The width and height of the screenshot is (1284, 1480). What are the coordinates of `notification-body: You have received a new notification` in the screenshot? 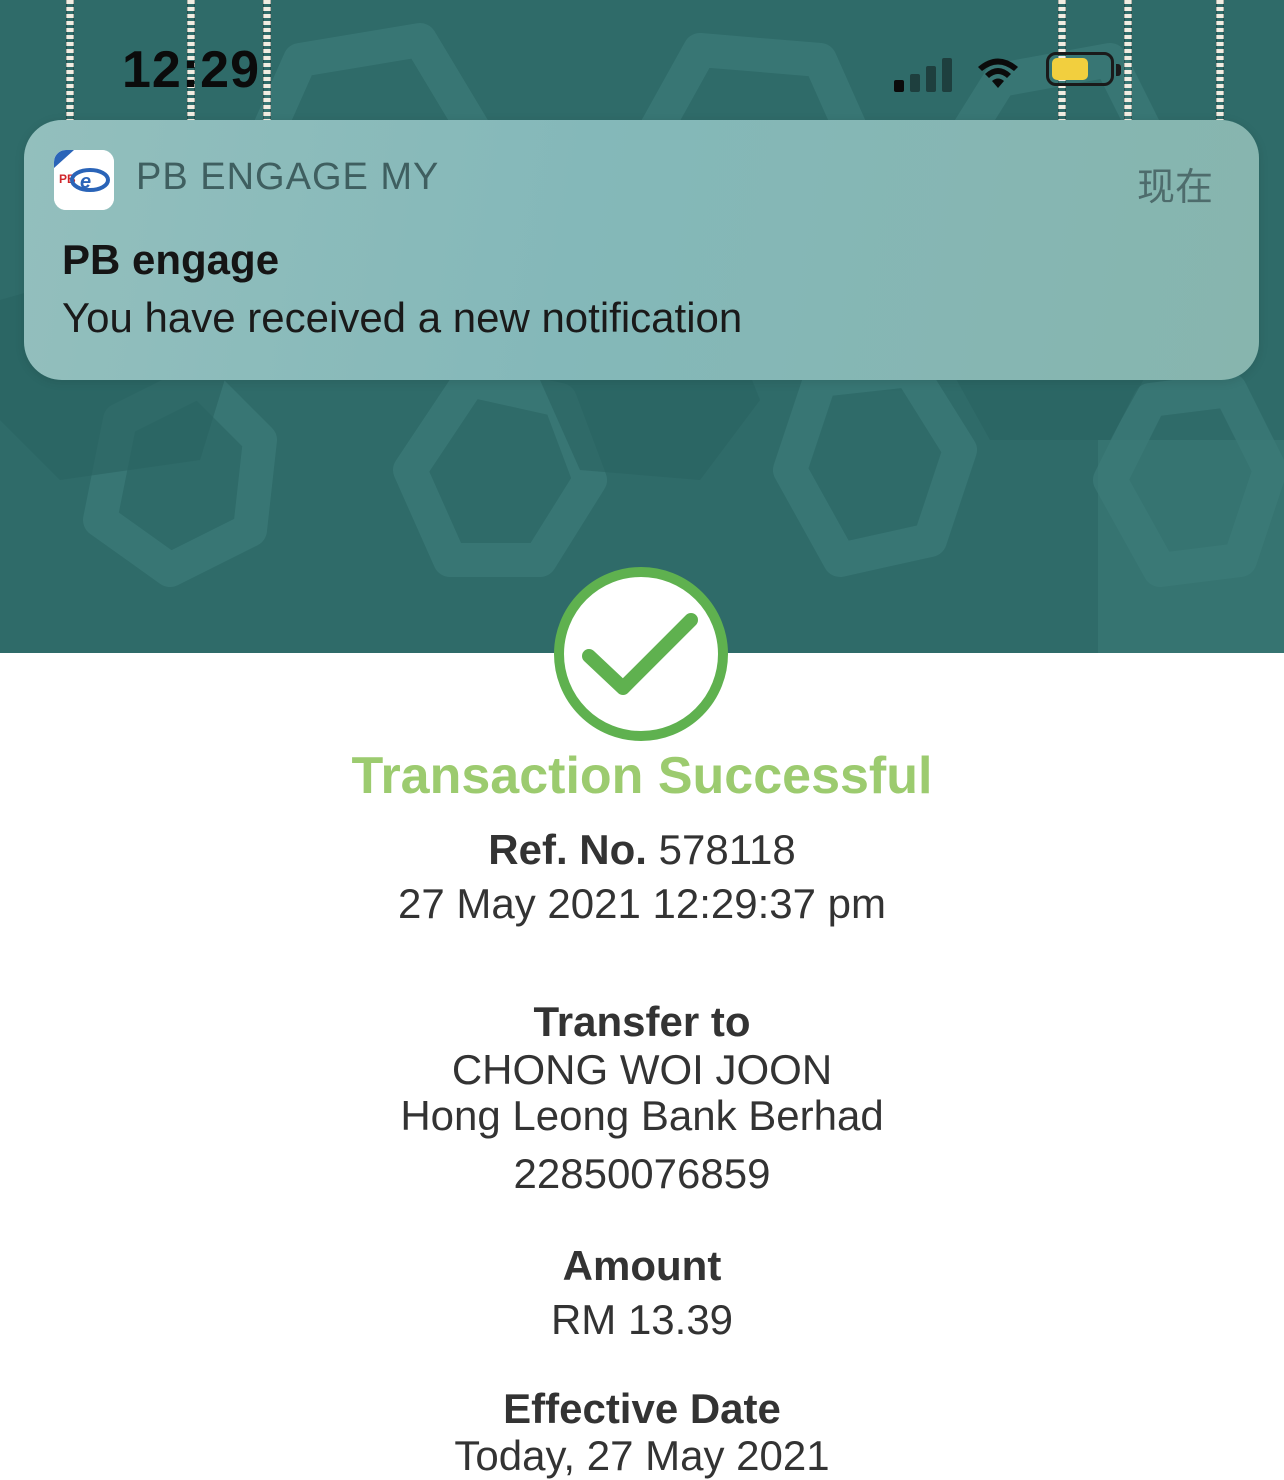 It's located at (402, 317).